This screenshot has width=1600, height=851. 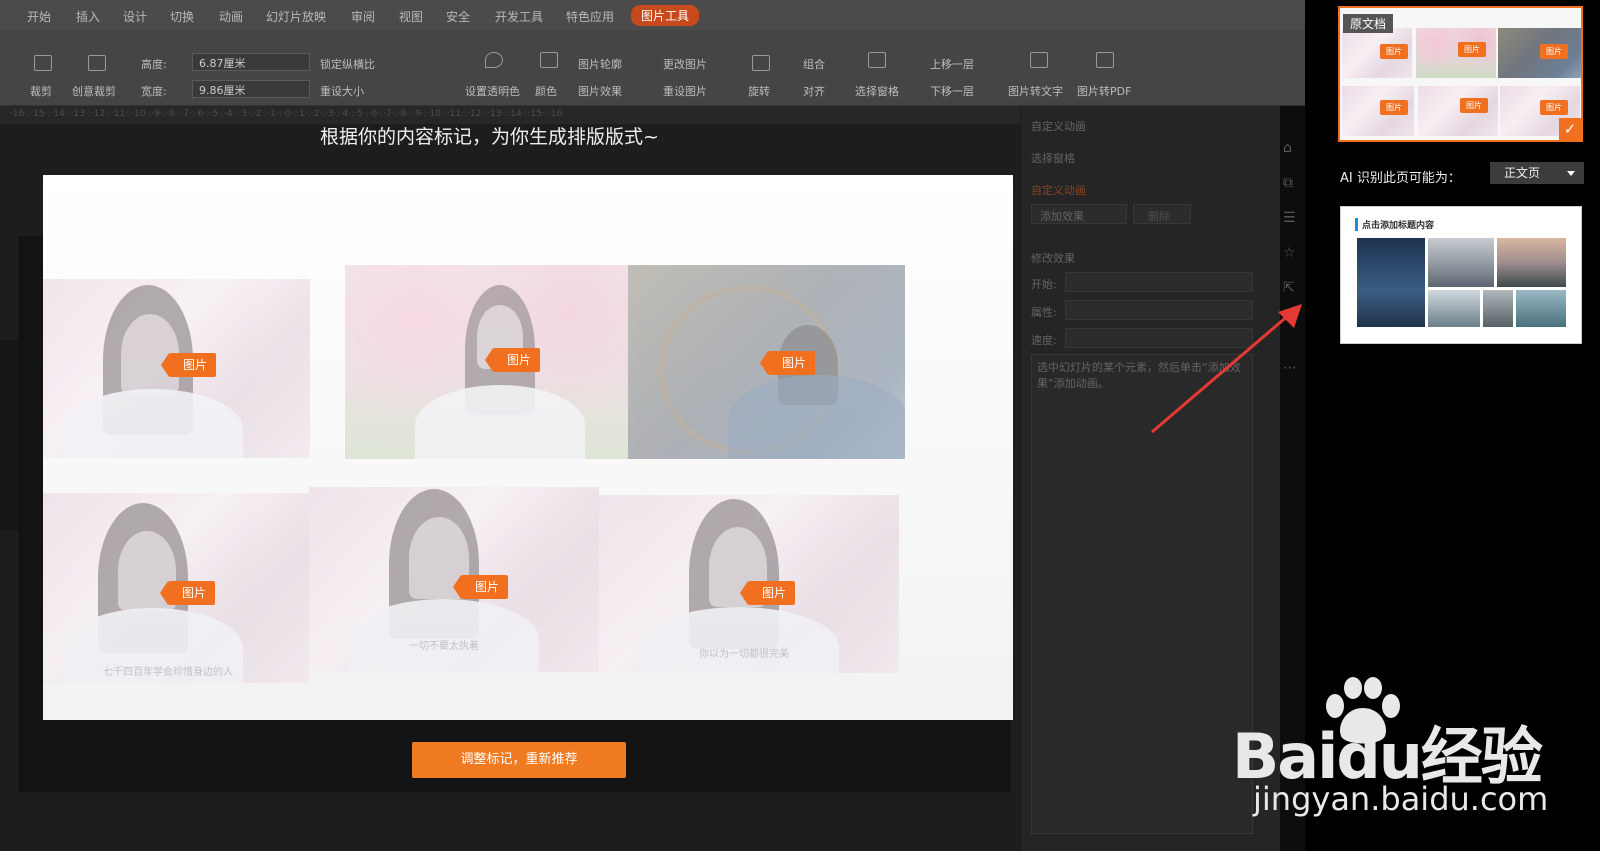 What do you see at coordinates (135, 16) in the screenshot?
I see `tab-design: 设计` at bounding box center [135, 16].